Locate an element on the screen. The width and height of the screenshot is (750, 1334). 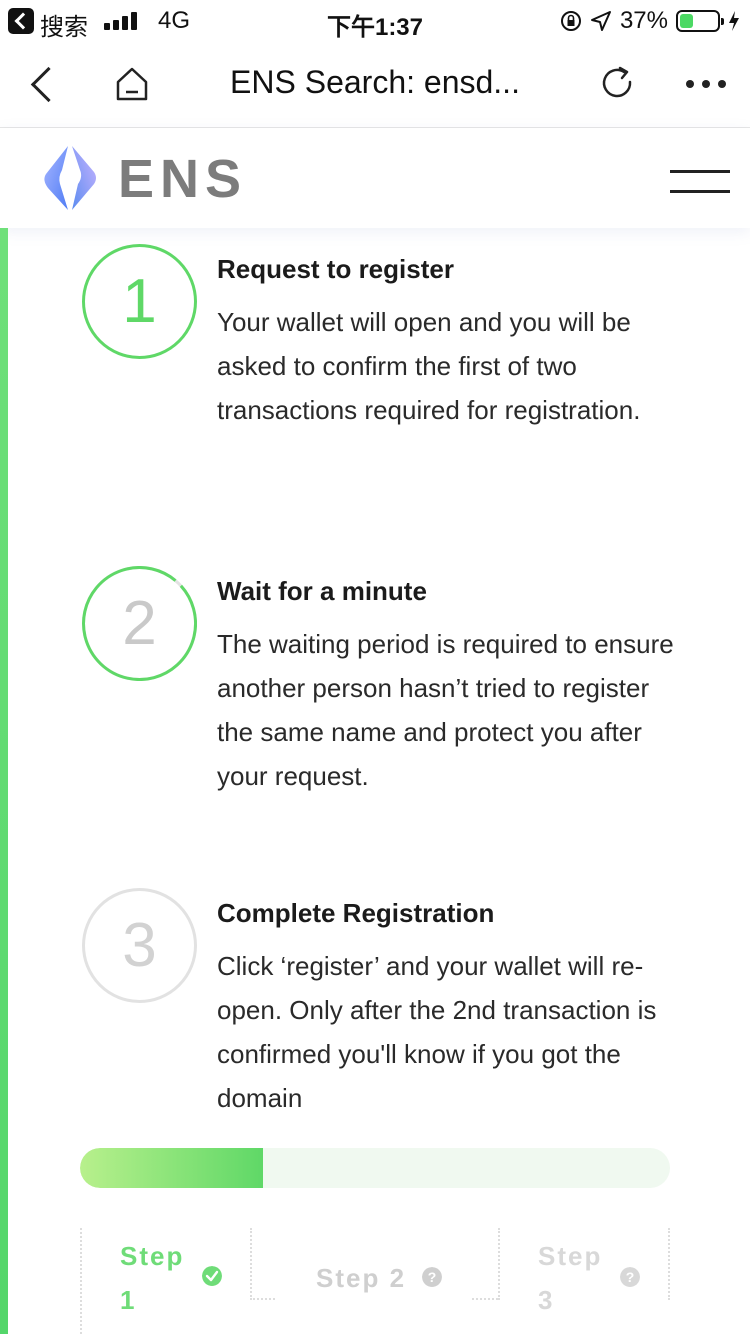
charging-icon is located at coordinates (734, 21).